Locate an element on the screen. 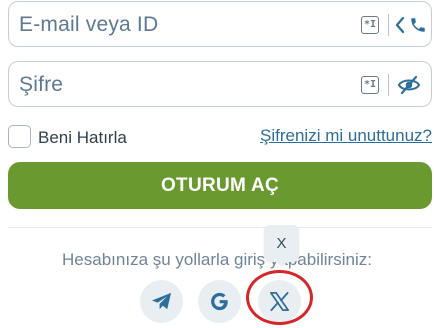  x-tooltip: X is located at coordinates (281, 243).